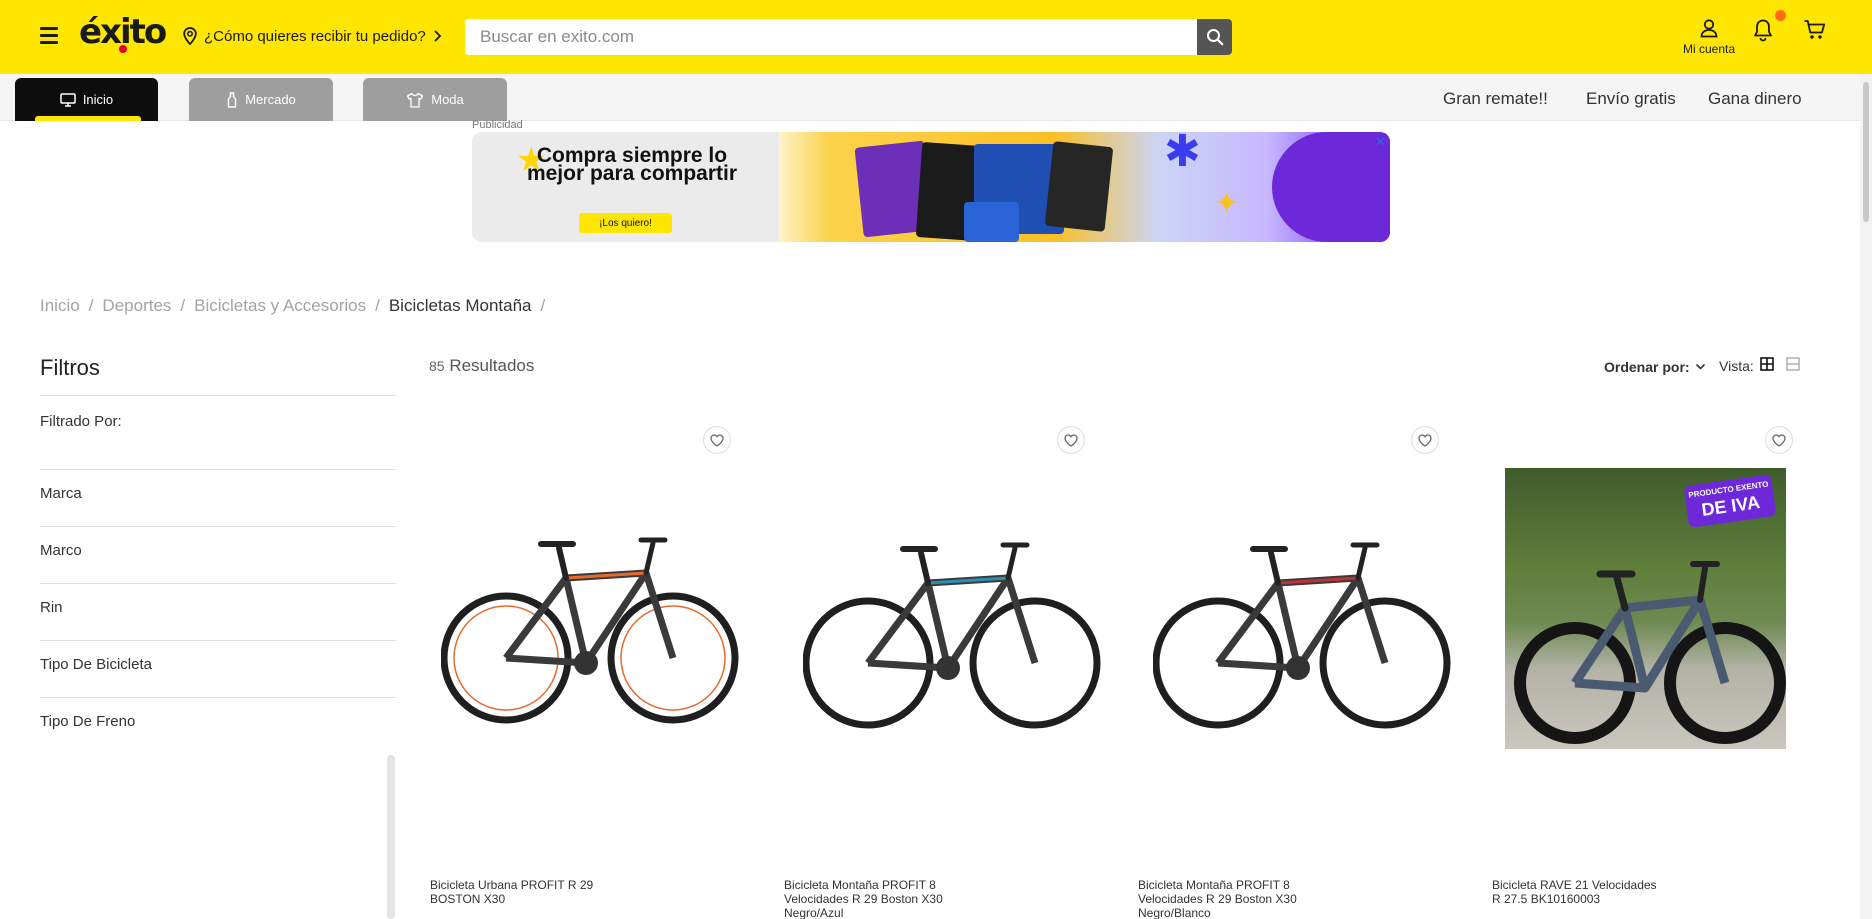 This screenshot has height=919, width=1872. Describe the element at coordinates (136, 306) in the screenshot. I see `breadcrumb-deportes: Deportes` at that location.